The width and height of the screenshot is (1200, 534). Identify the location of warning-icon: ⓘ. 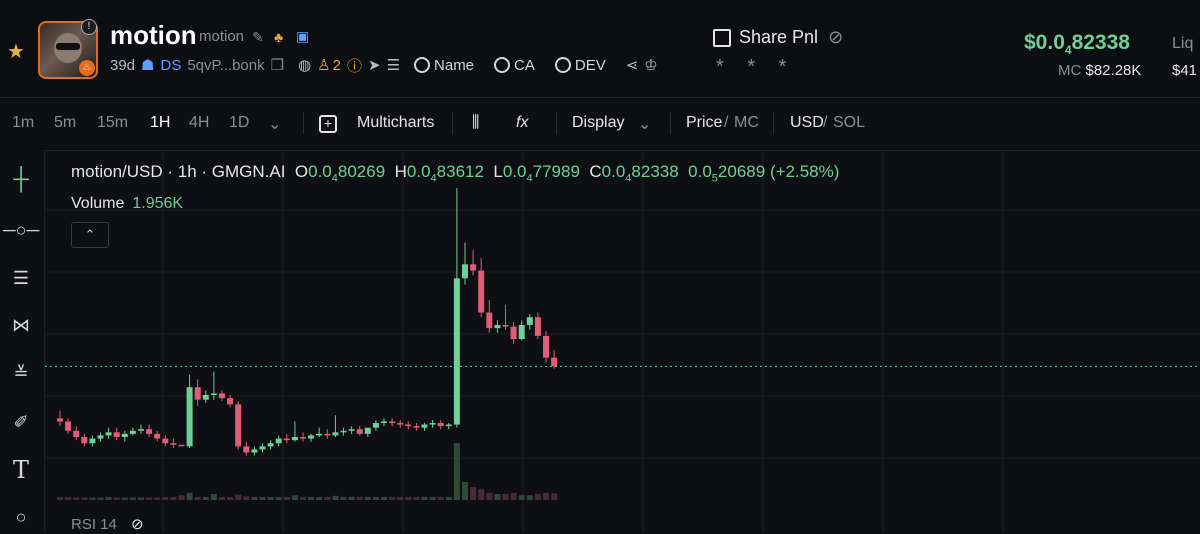
(354, 65).